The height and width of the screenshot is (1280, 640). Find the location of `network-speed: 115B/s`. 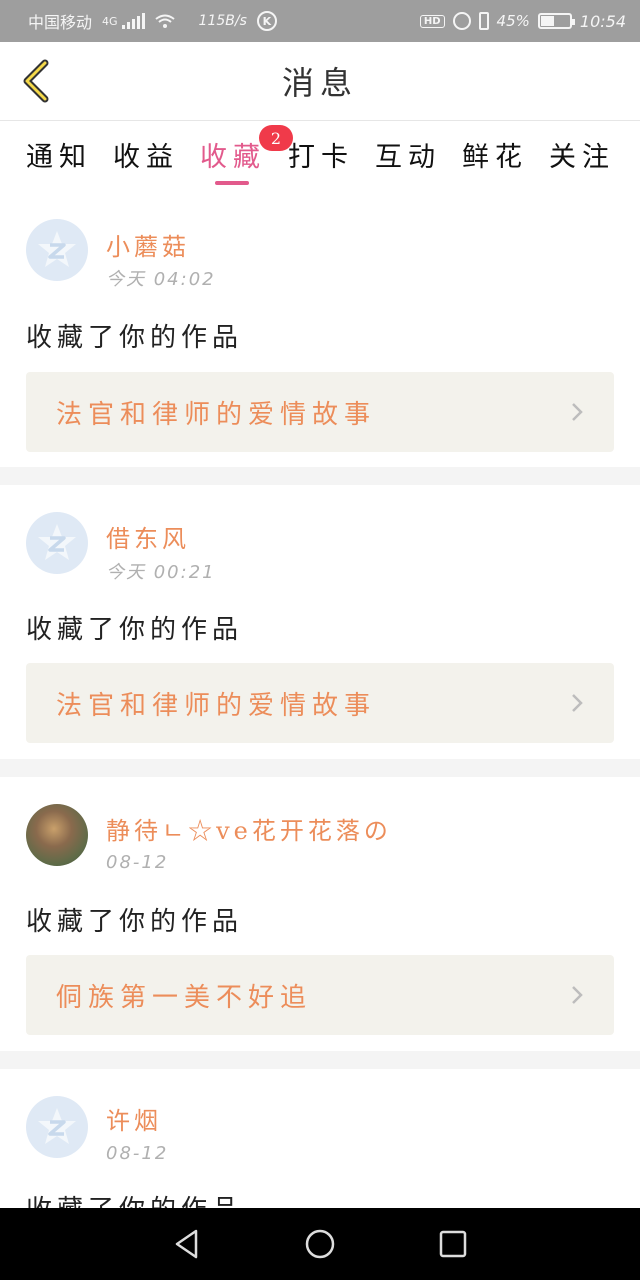

network-speed: 115B/s is located at coordinates (222, 21).